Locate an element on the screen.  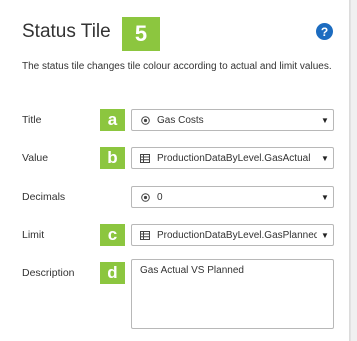
description-label: Description is located at coordinates (48, 273).